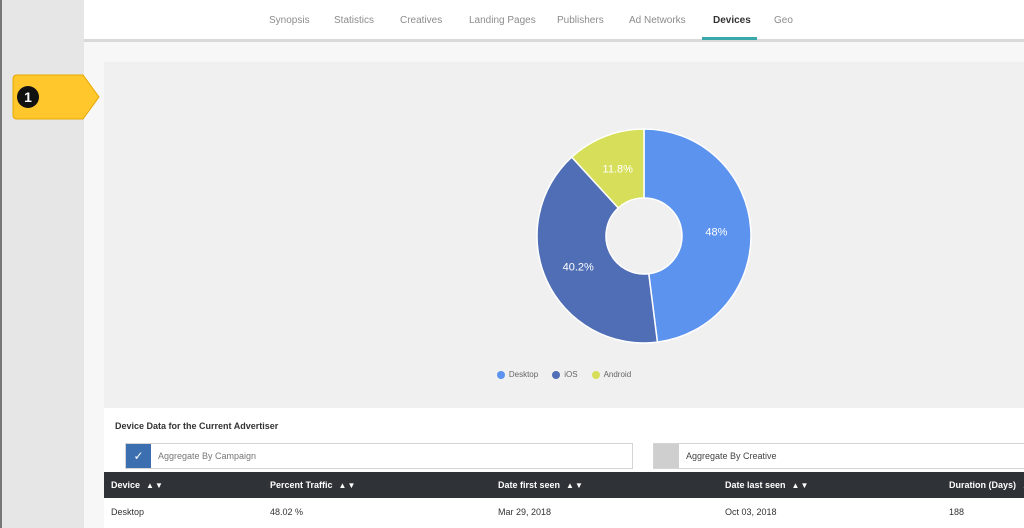 This screenshot has height=528, width=1024. Describe the element at coordinates (541, 485) in the screenshot. I see `column-header-date-first-seen: Date first seen ▲▼` at that location.